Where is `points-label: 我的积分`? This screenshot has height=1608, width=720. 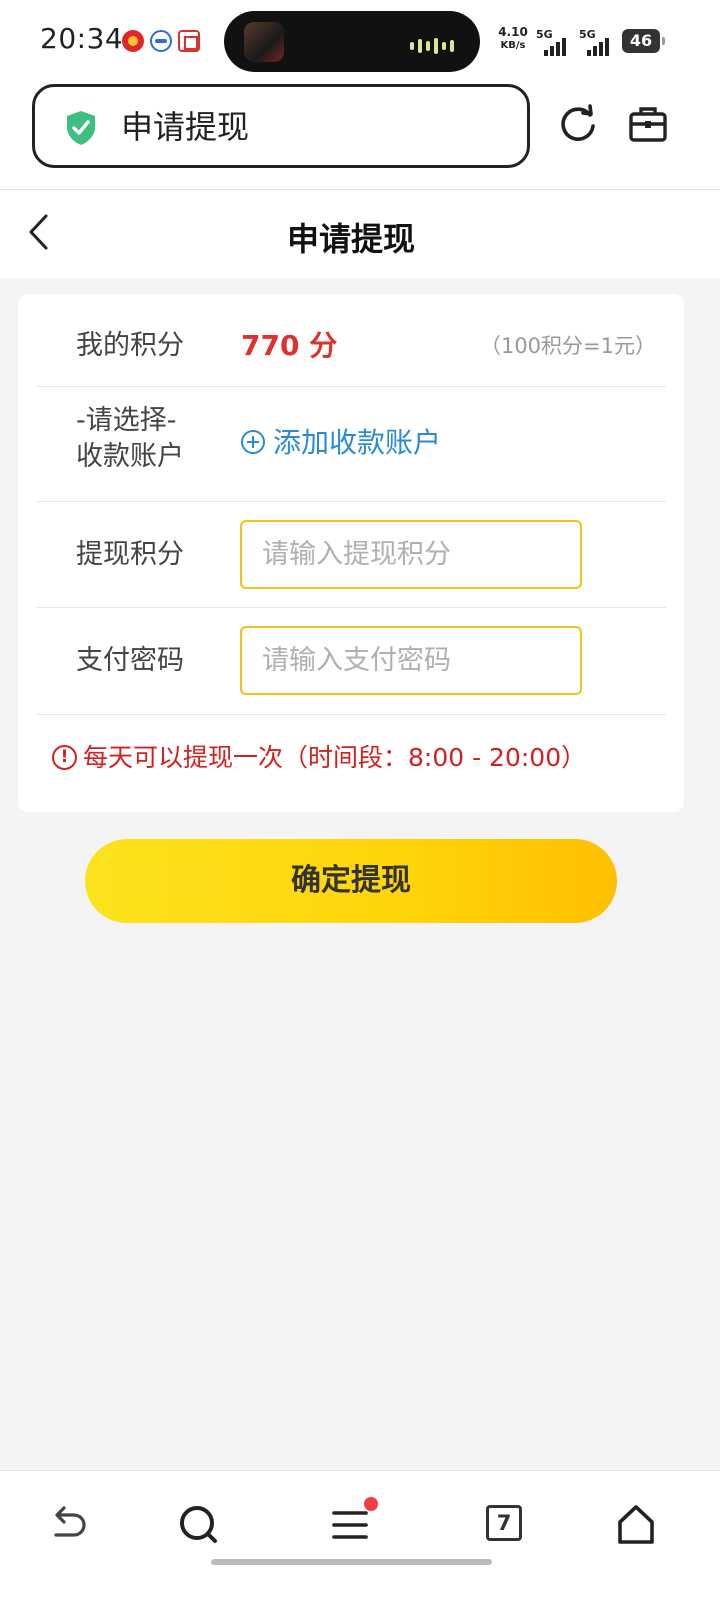
points-label: 我的积分 is located at coordinates (130, 345).